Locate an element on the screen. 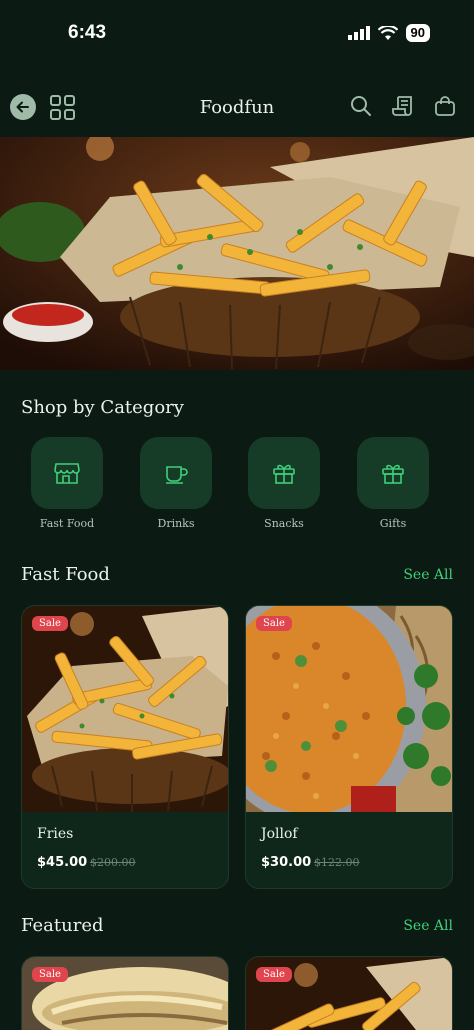  receipt-icon is located at coordinates (403, 106).